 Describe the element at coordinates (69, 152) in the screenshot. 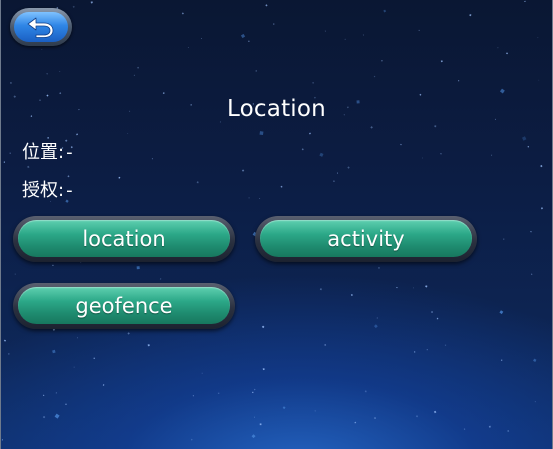

I see `location-value: -` at that location.